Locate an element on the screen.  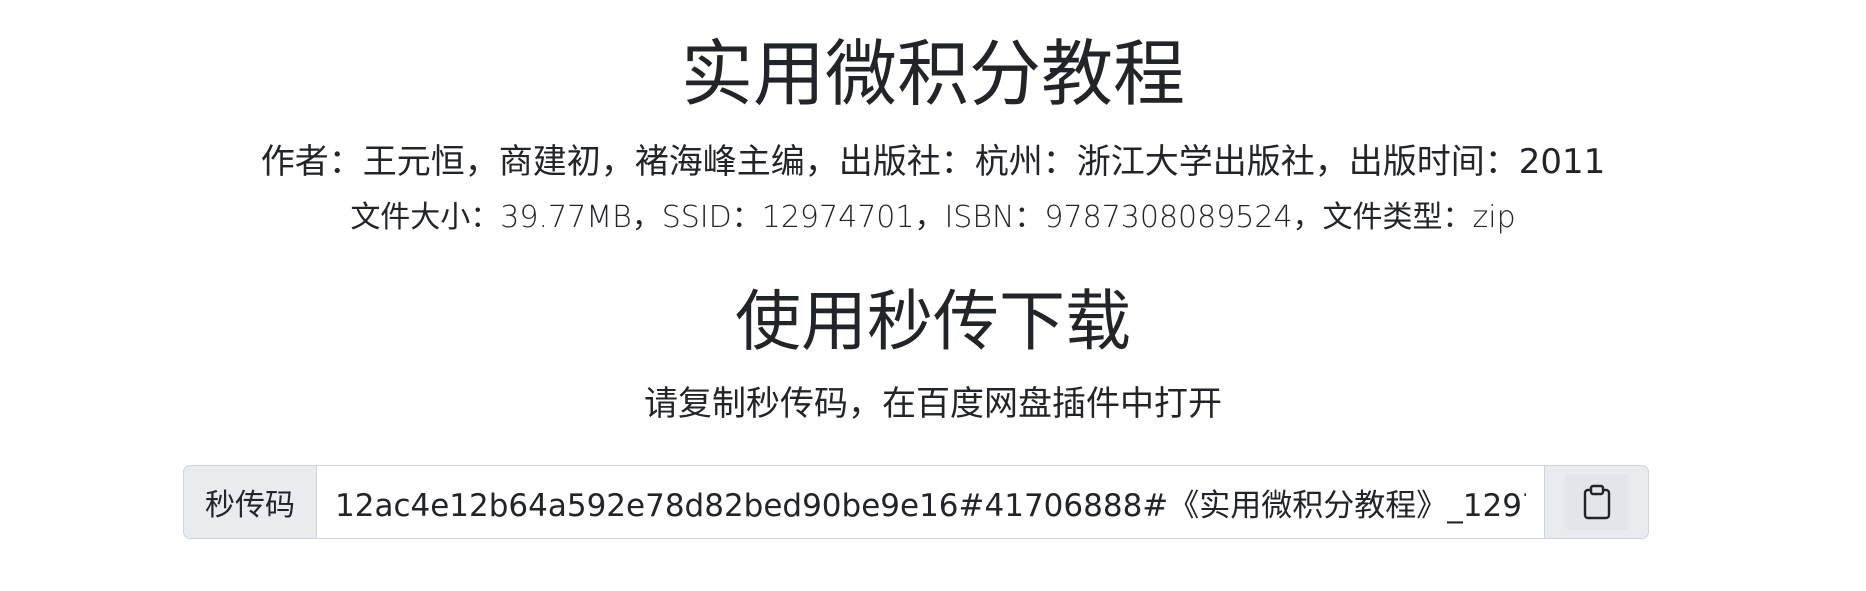
instant-transfer-code-field is located at coordinates (930, 502).